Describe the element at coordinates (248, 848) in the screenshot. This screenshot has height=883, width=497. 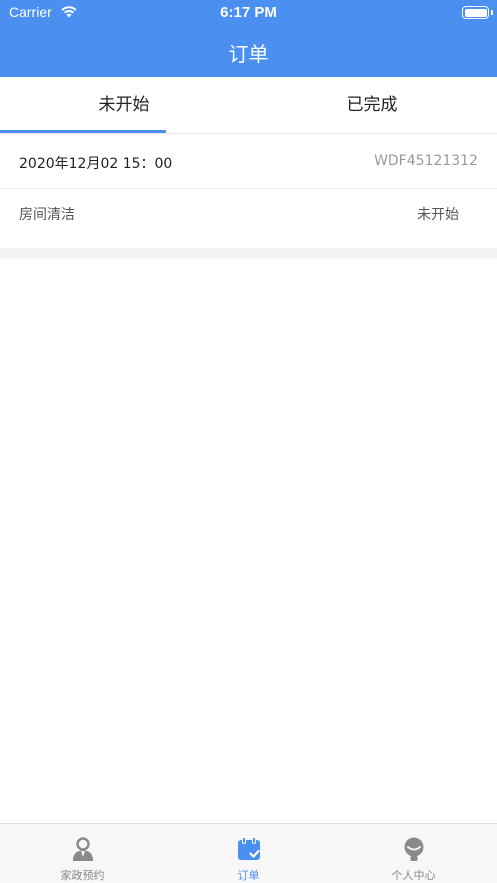
I see `calendar-check-icon` at that location.